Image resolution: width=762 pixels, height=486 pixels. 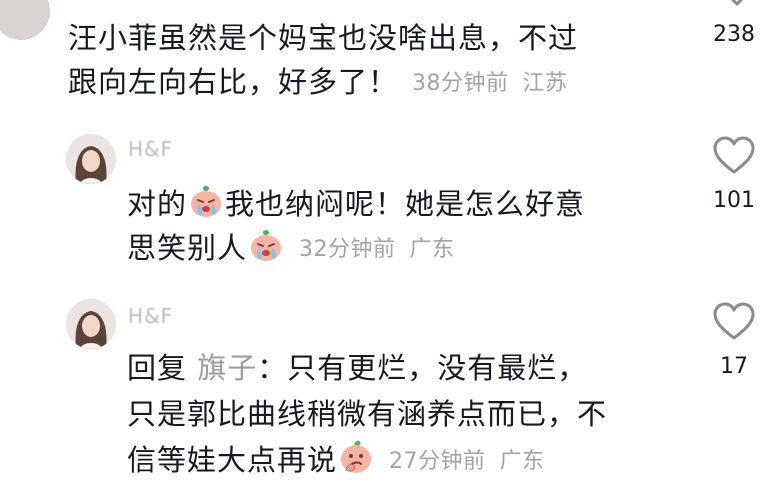 What do you see at coordinates (187, 248) in the screenshot?
I see `reply-line: 思笑别人` at bounding box center [187, 248].